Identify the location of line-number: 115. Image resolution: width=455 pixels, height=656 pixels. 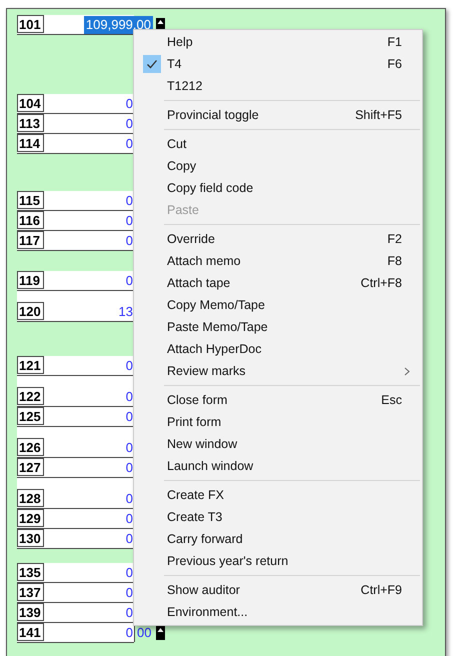
(30, 200).